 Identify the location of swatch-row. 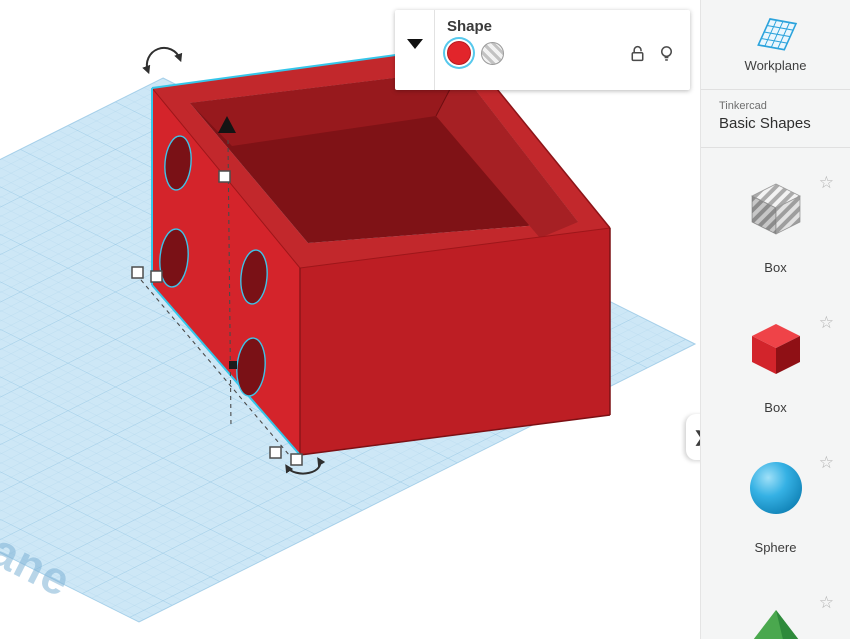
(561, 53).